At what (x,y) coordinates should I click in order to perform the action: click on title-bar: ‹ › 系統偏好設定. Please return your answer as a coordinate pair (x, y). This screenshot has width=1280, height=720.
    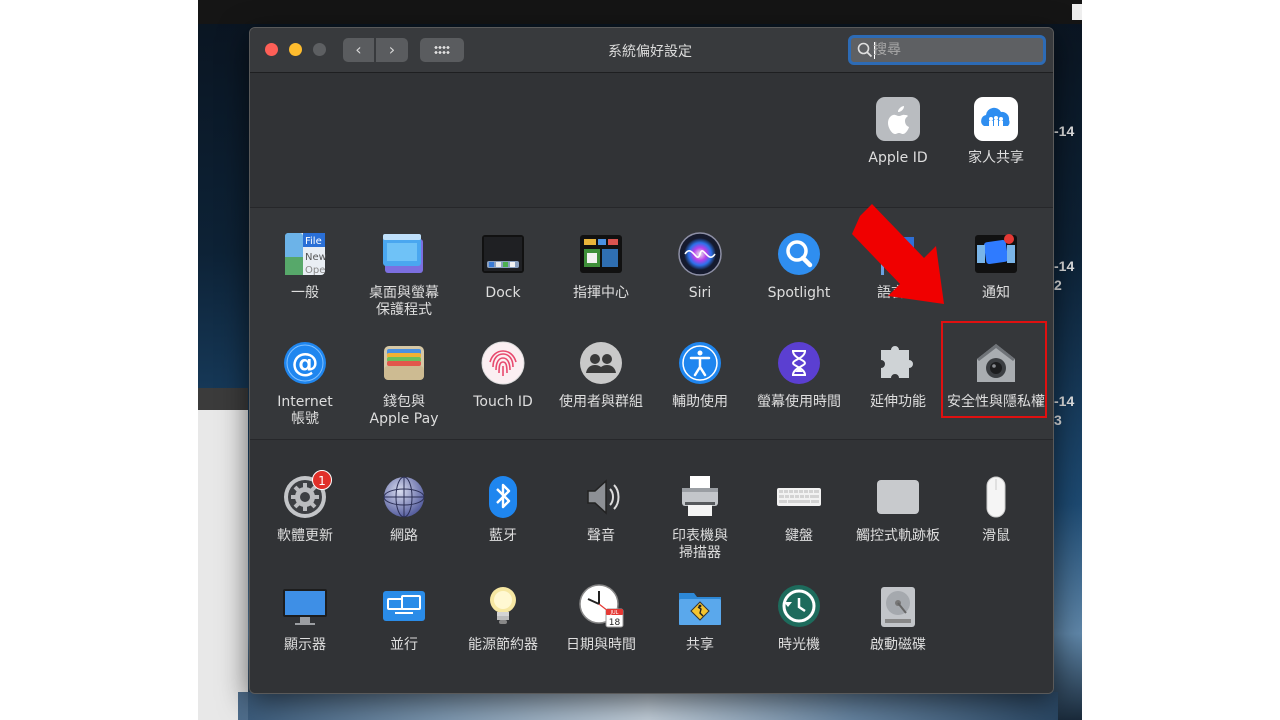
    Looking at the image, I should click on (651, 50).